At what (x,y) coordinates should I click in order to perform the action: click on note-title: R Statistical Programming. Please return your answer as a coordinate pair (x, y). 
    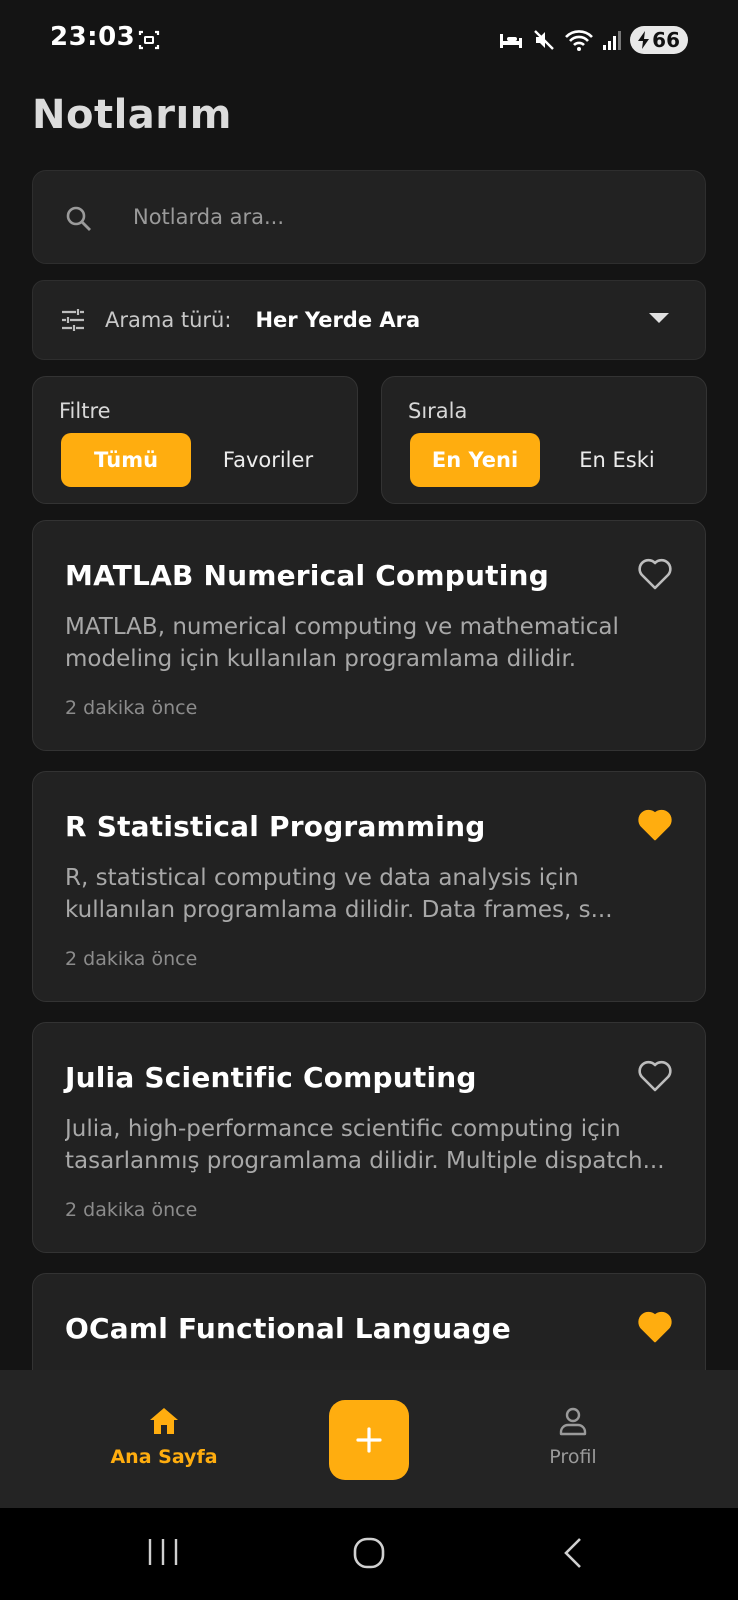
    Looking at the image, I should click on (275, 826).